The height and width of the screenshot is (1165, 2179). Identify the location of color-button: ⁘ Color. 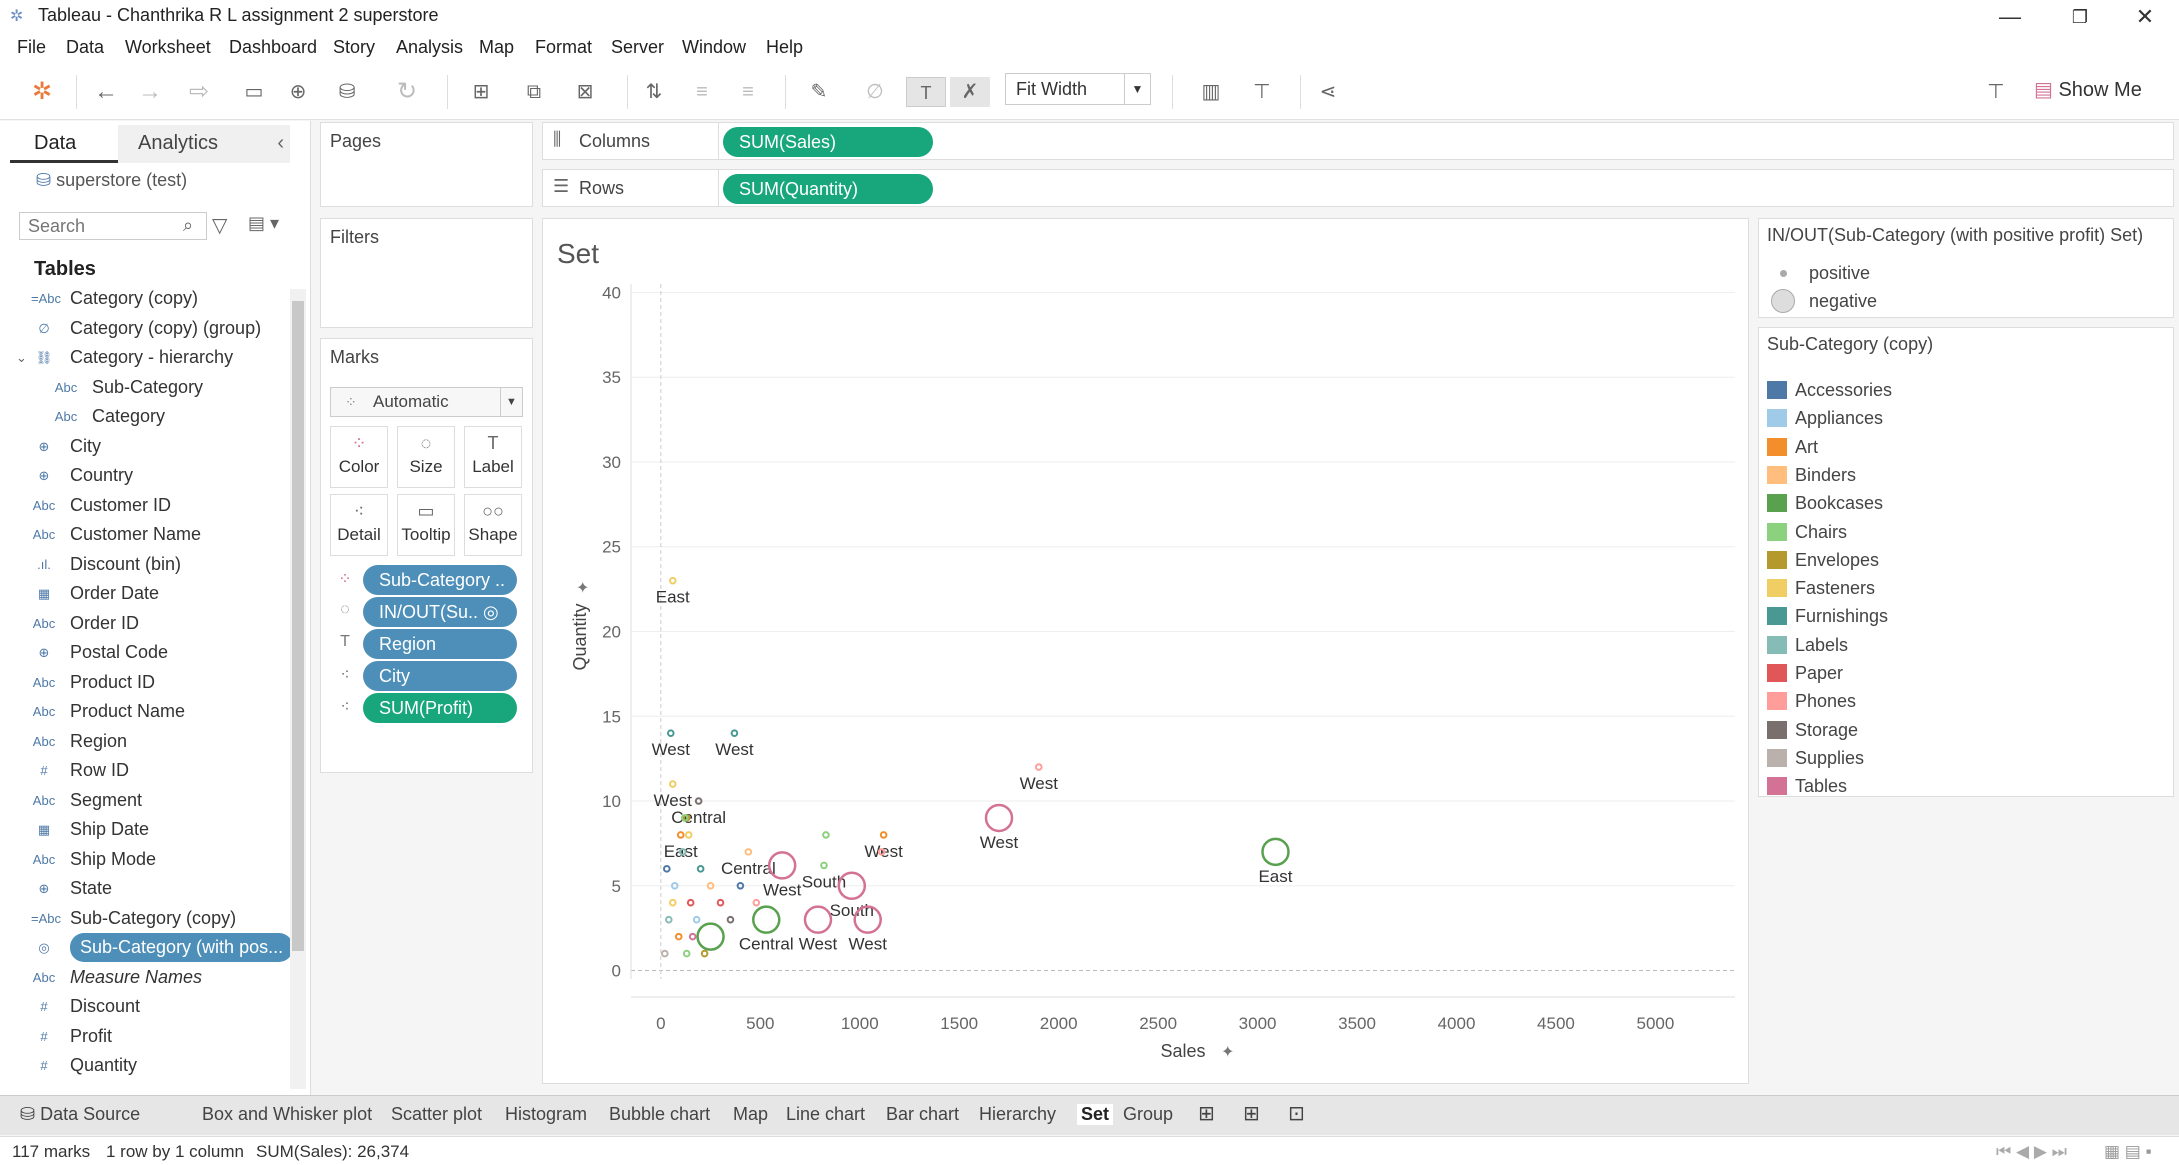
(359, 457).